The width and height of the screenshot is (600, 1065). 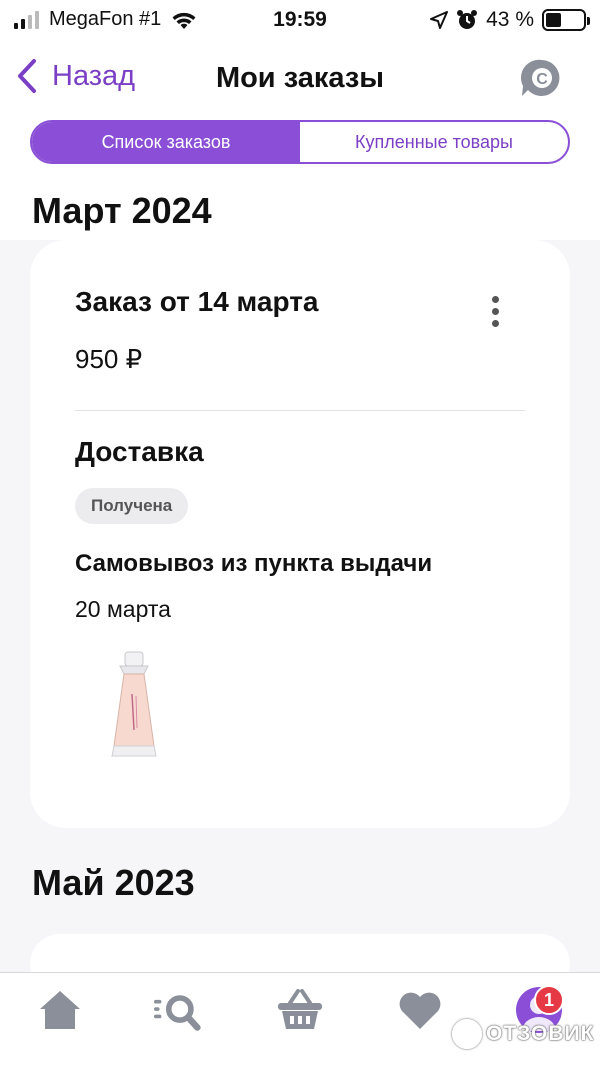 What do you see at coordinates (300, 78) in the screenshot?
I see `page-title: Мои заказы` at bounding box center [300, 78].